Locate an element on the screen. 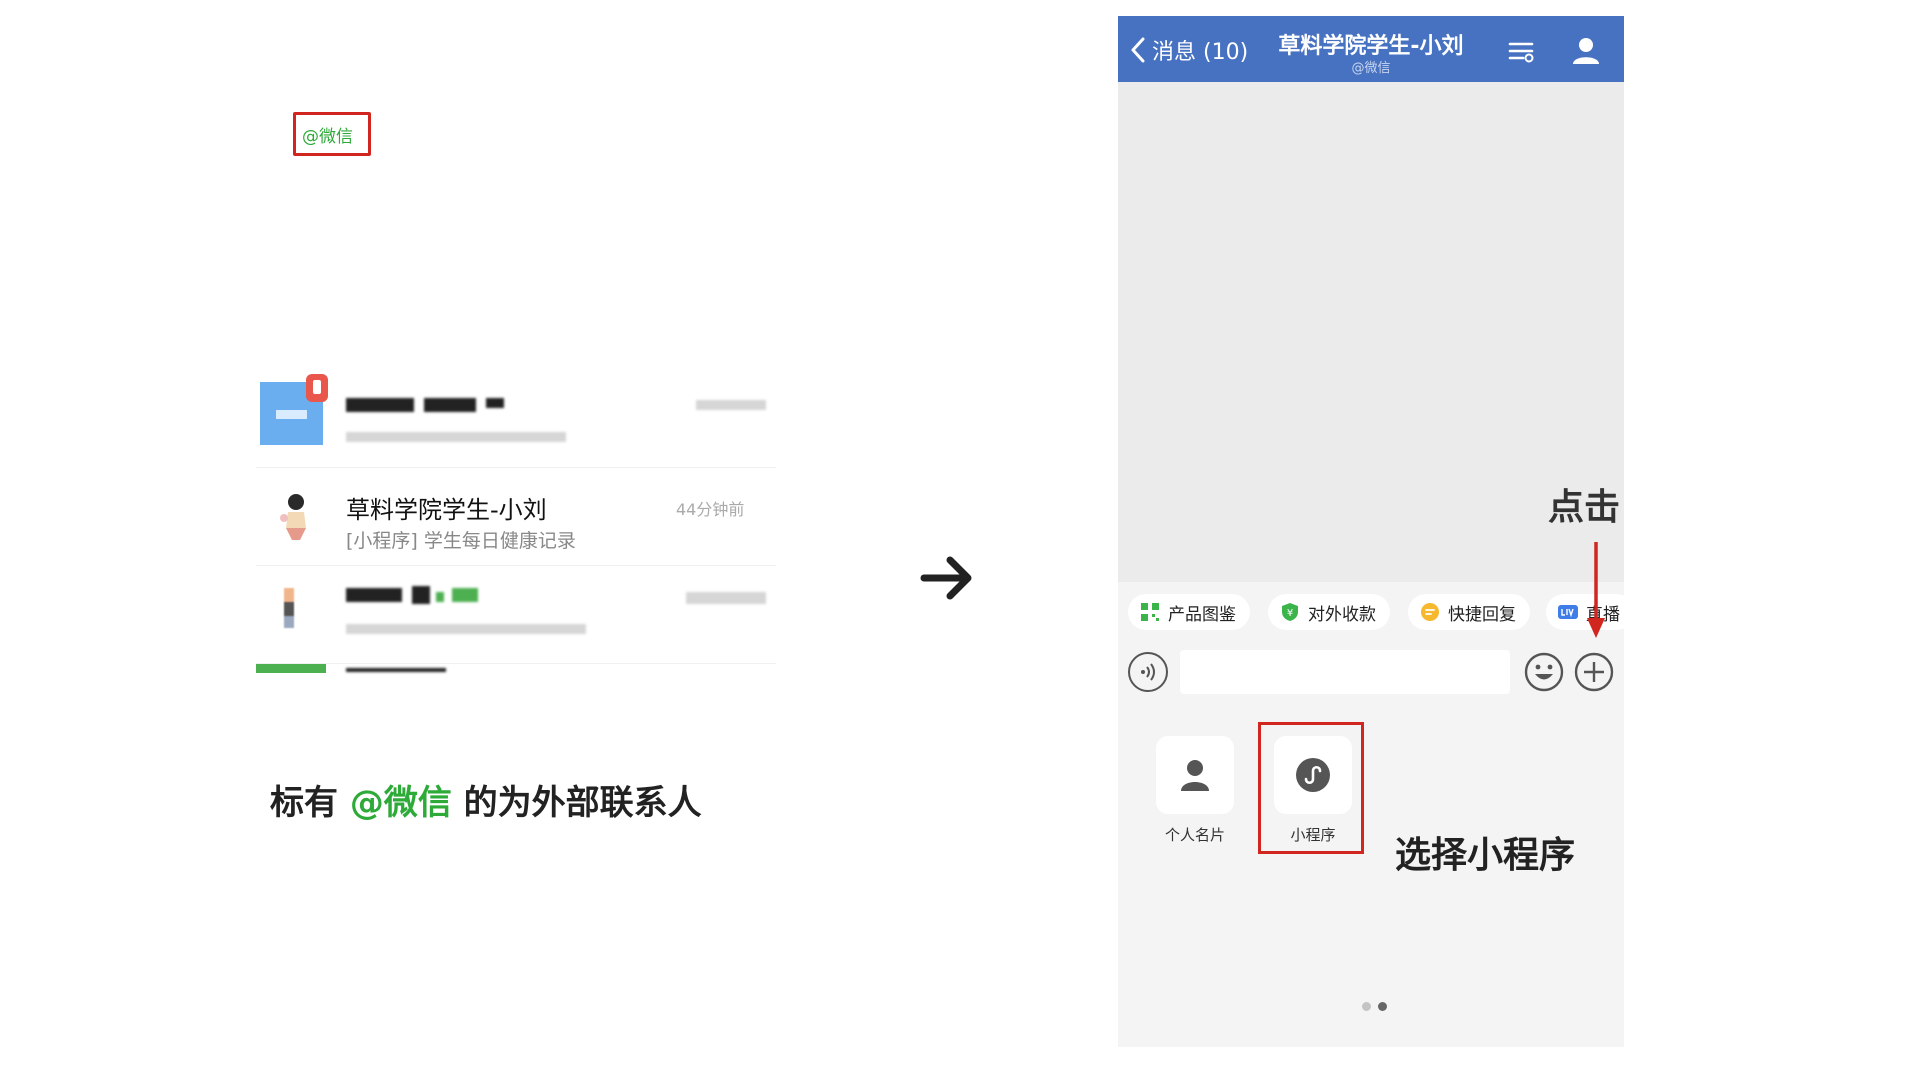 The height and width of the screenshot is (1068, 1910). message-input is located at coordinates (1345, 672).